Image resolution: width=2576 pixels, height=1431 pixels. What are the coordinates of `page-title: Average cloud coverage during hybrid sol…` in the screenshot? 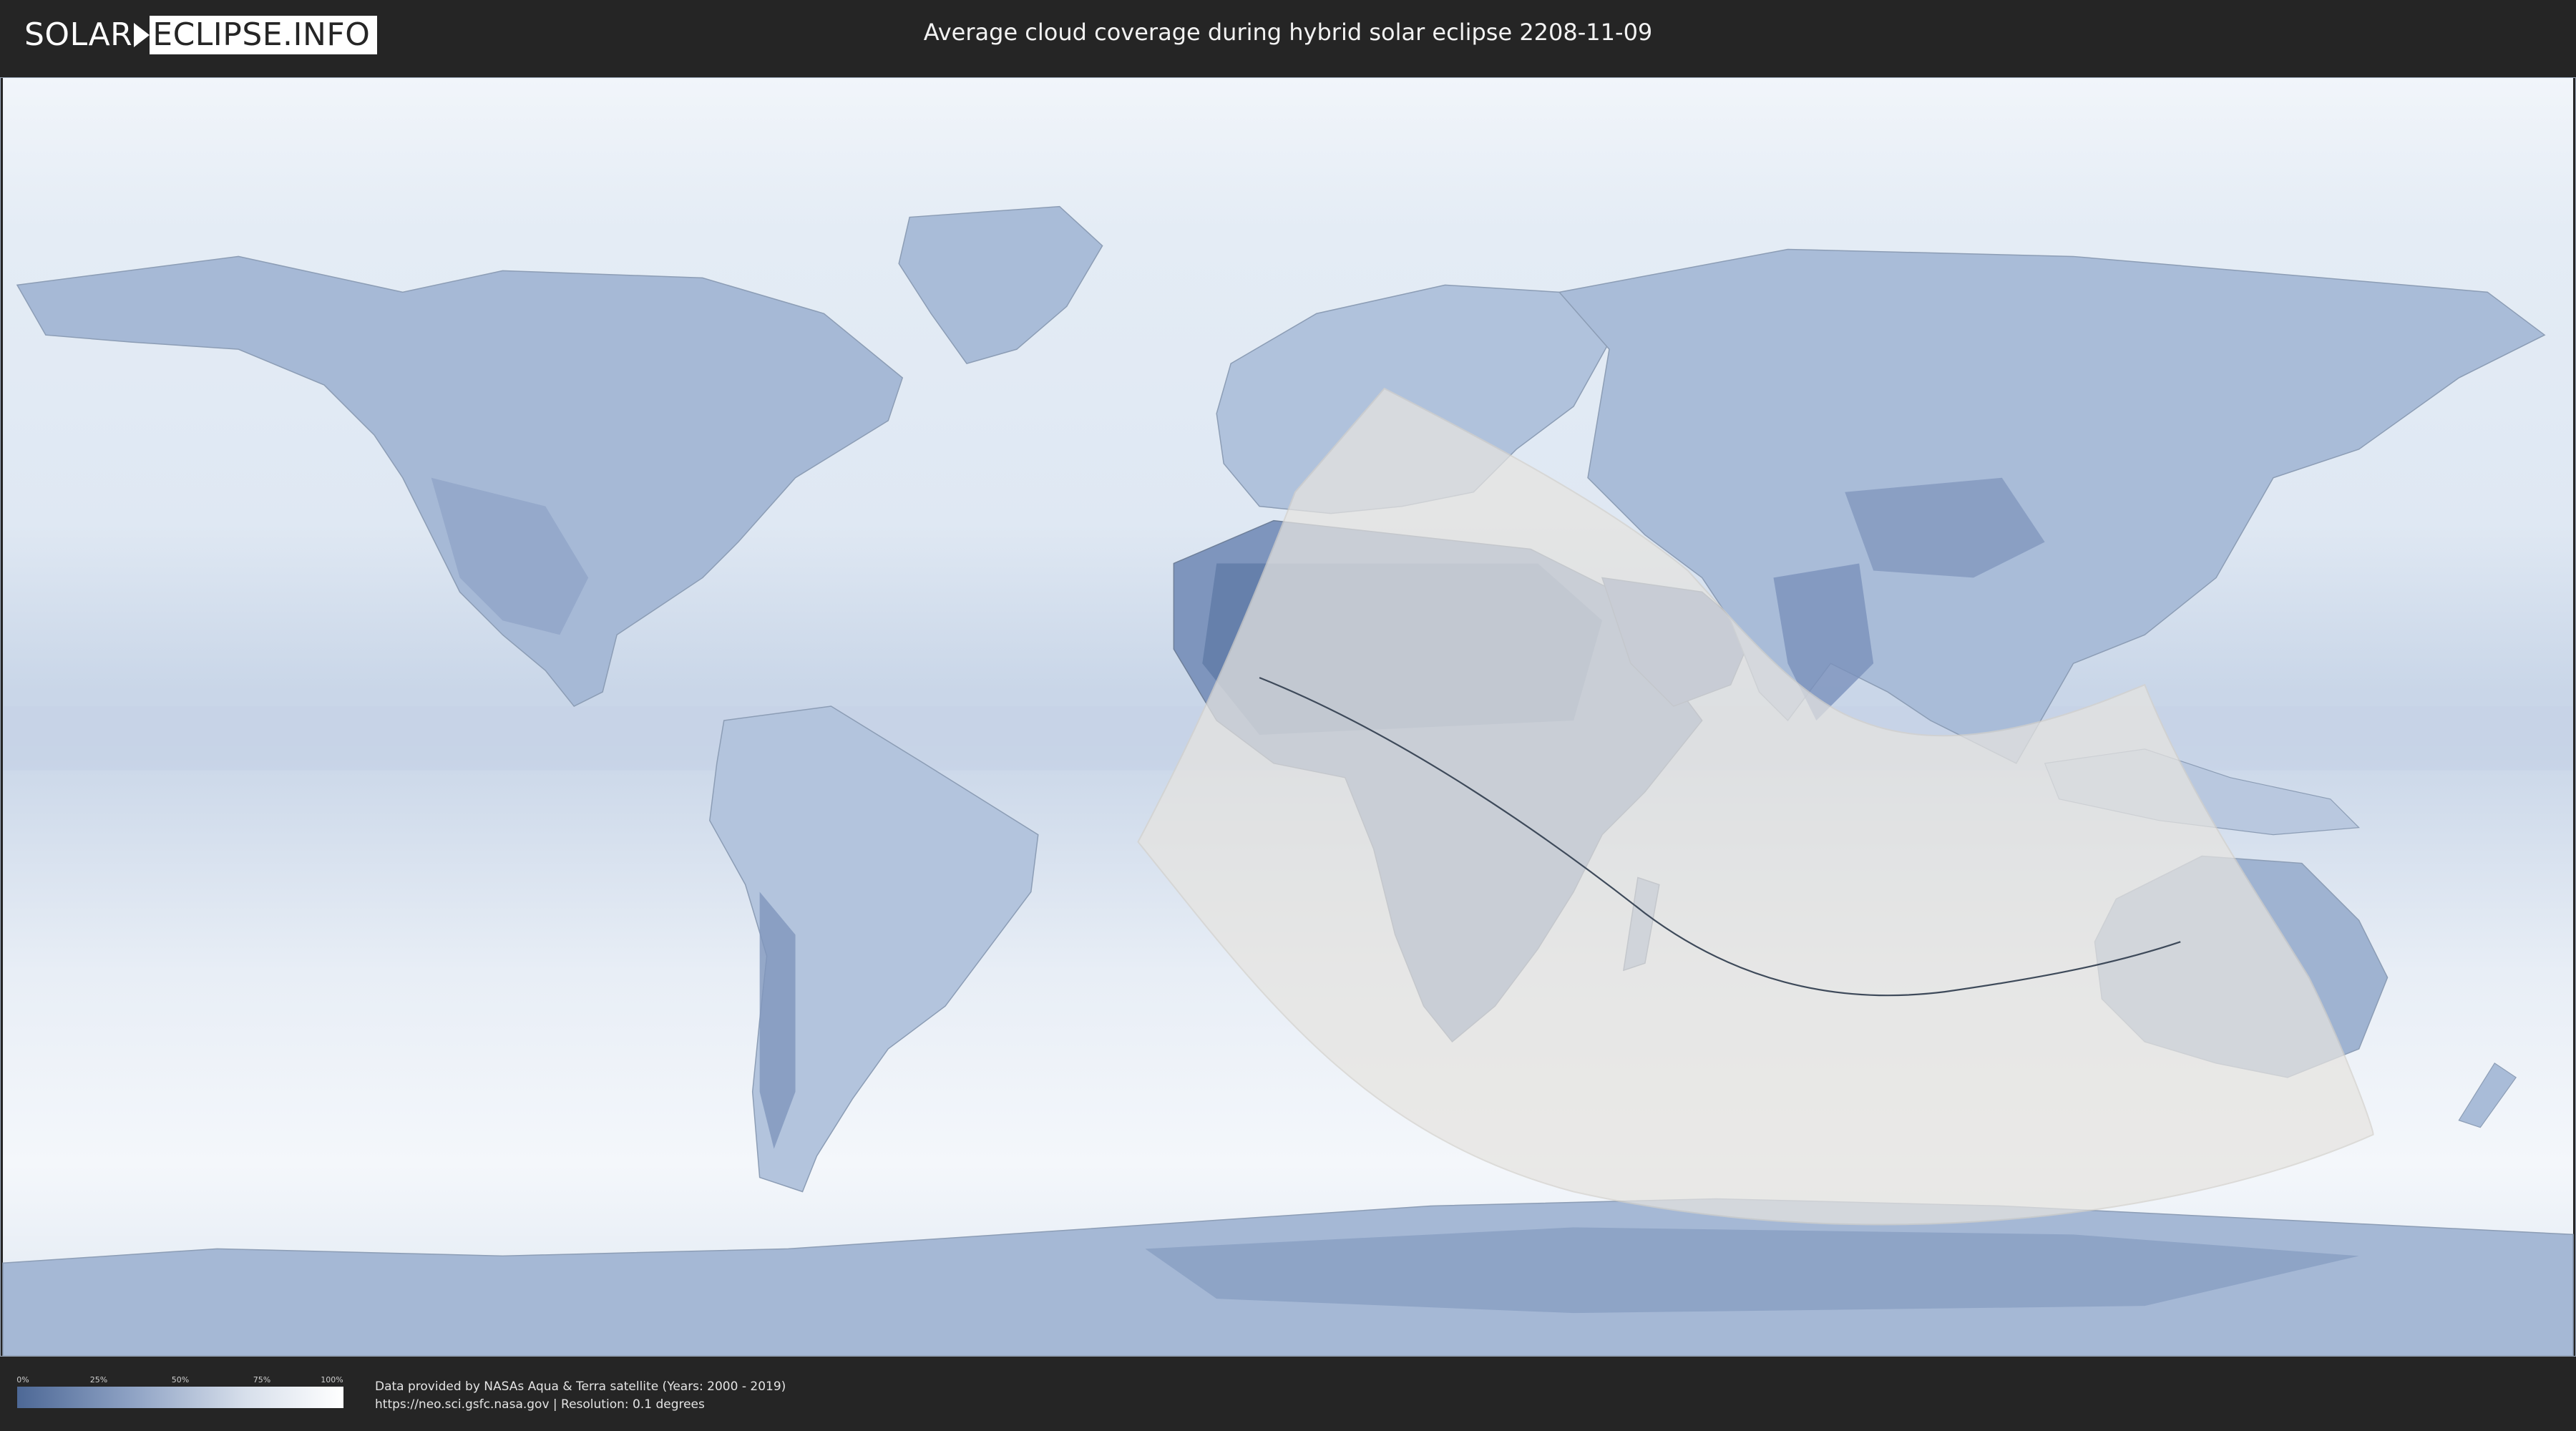 It's located at (1288, 32).